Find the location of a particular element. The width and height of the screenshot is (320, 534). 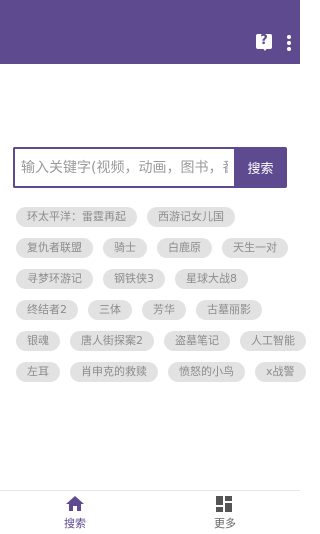

tag-chip: 左耳 is located at coordinates (38, 372).